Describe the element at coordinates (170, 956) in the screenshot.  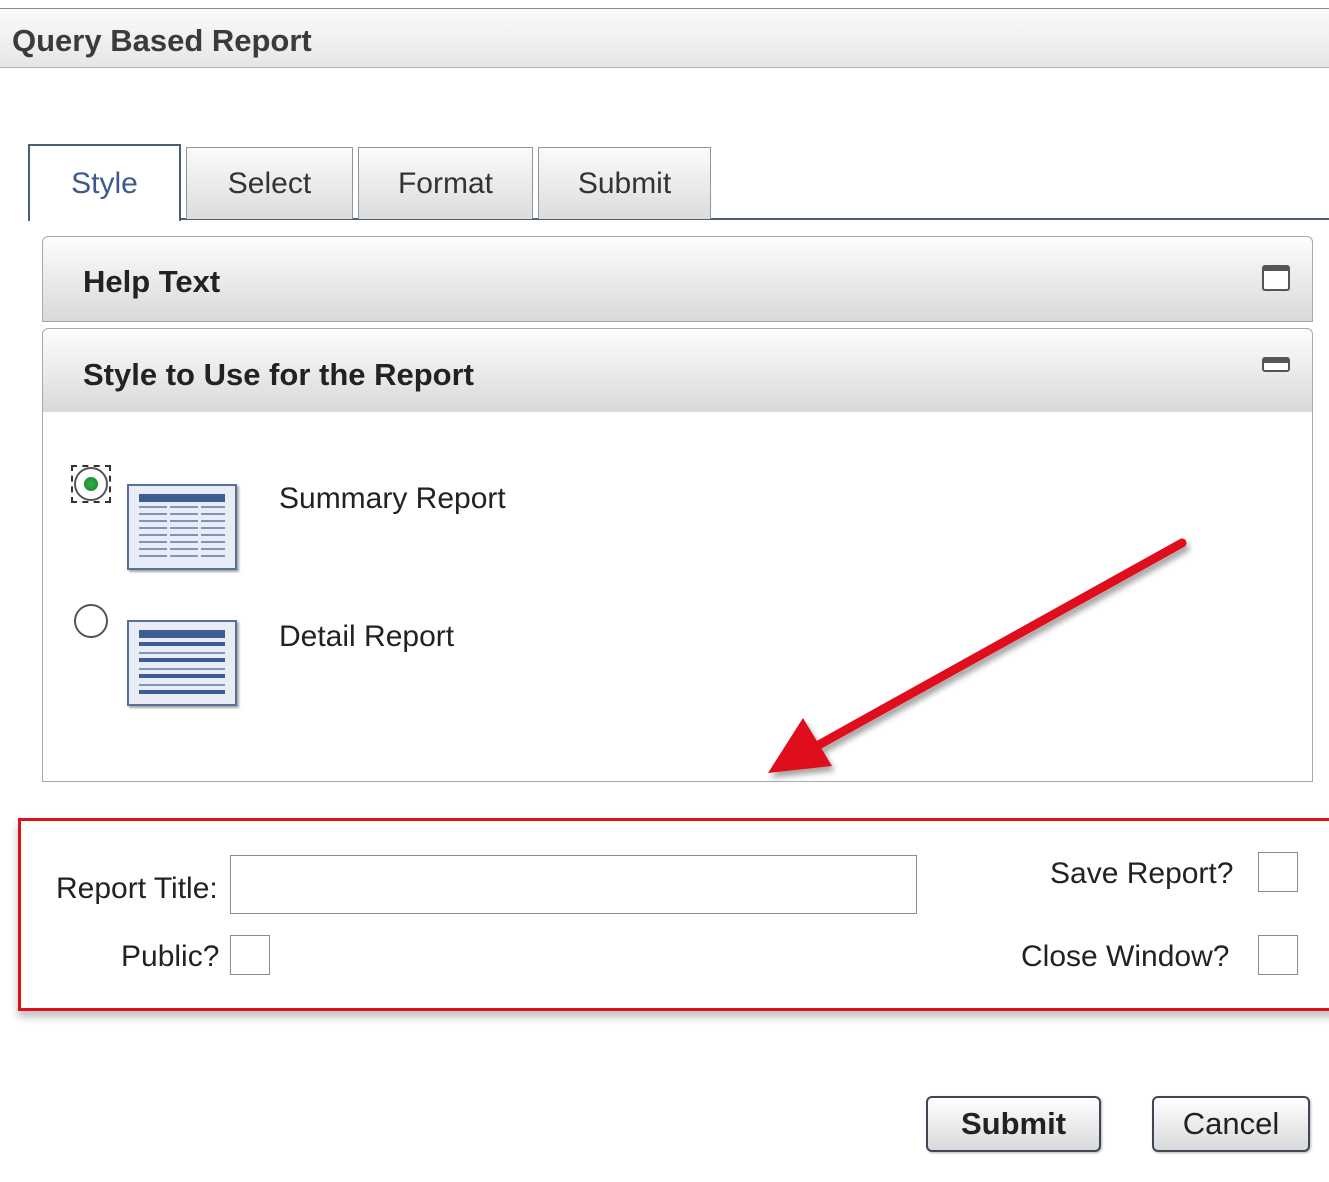
I see `public-label: Public?` at that location.